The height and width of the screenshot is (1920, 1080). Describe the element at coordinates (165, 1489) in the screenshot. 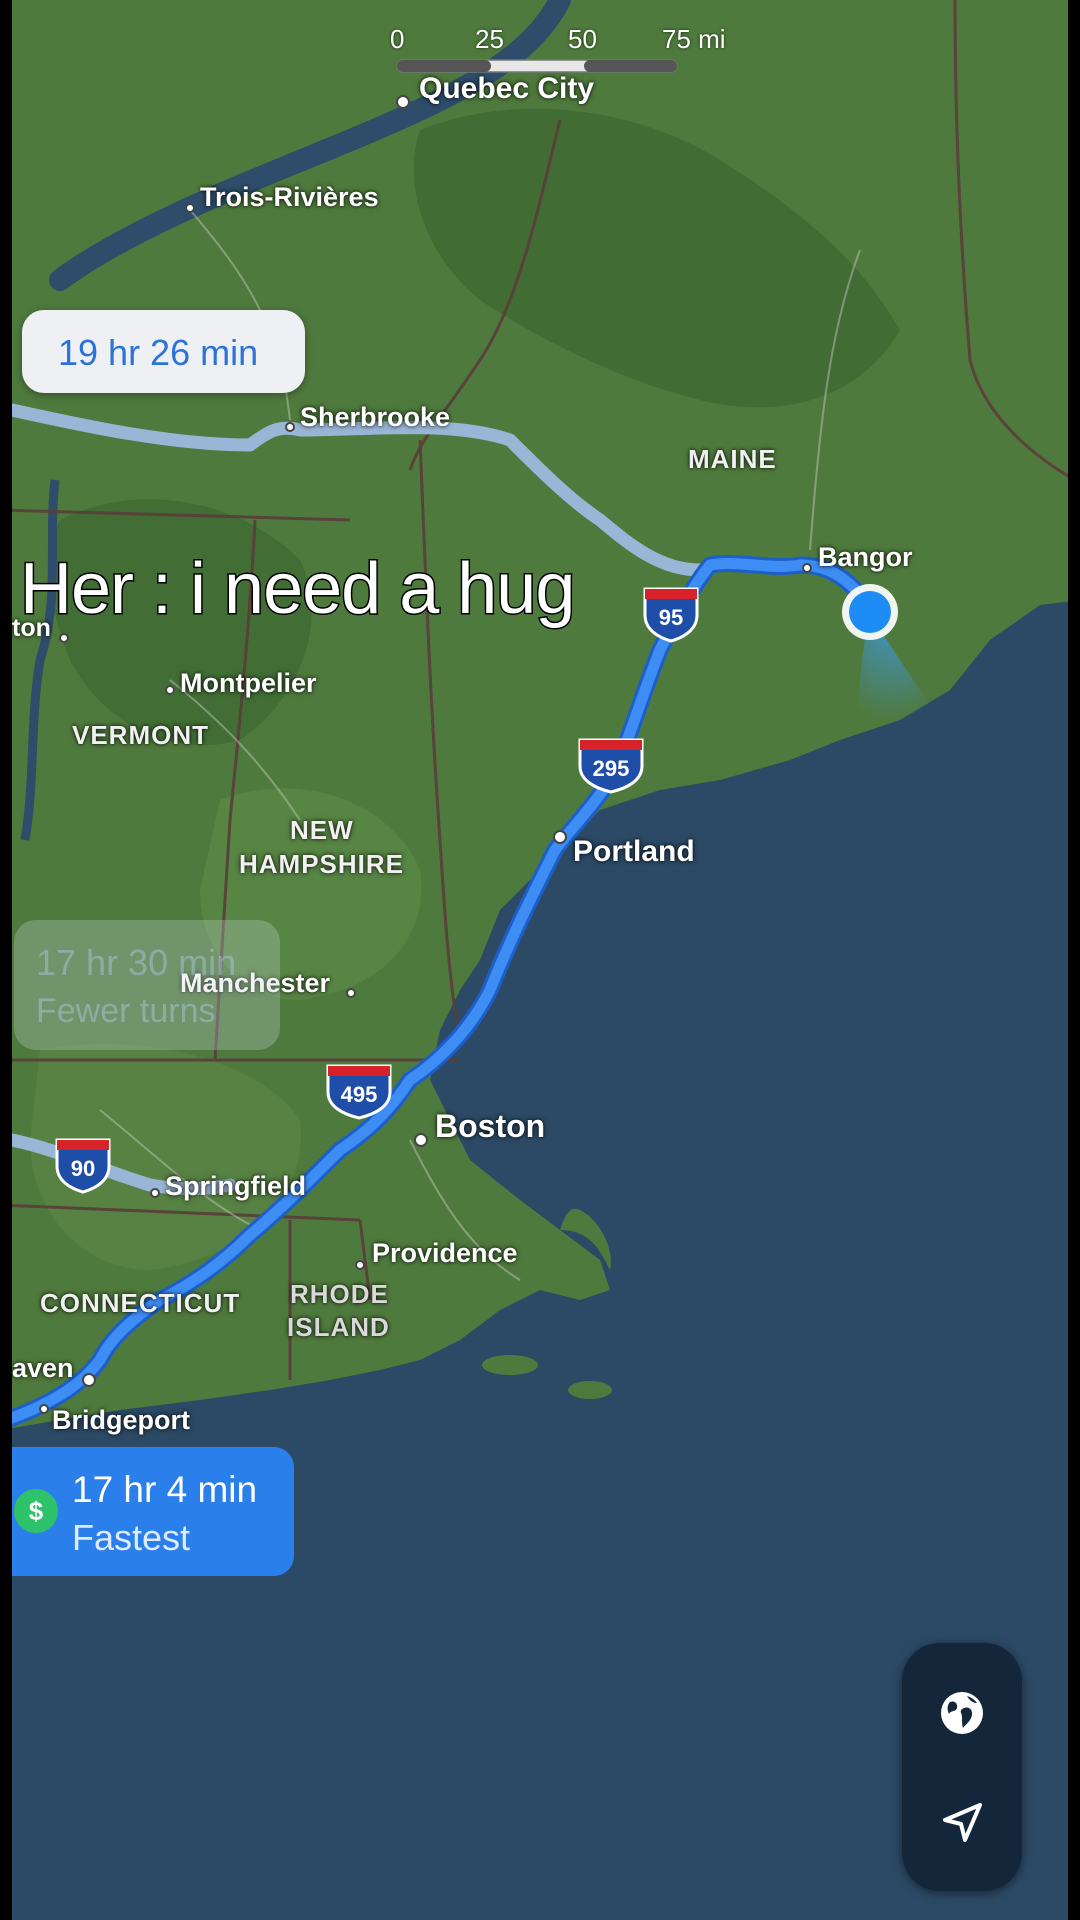

I see `fastest-route-time: 17 hr 4 min` at that location.